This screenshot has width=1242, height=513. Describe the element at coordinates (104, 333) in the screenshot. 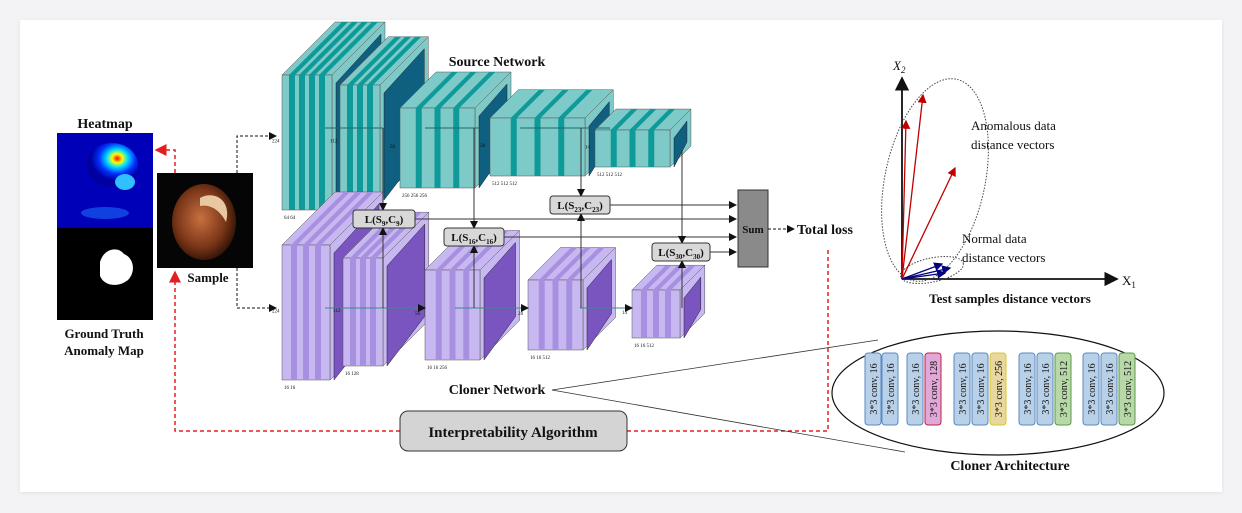

I see `ground-truth-label: Ground Truth` at that location.